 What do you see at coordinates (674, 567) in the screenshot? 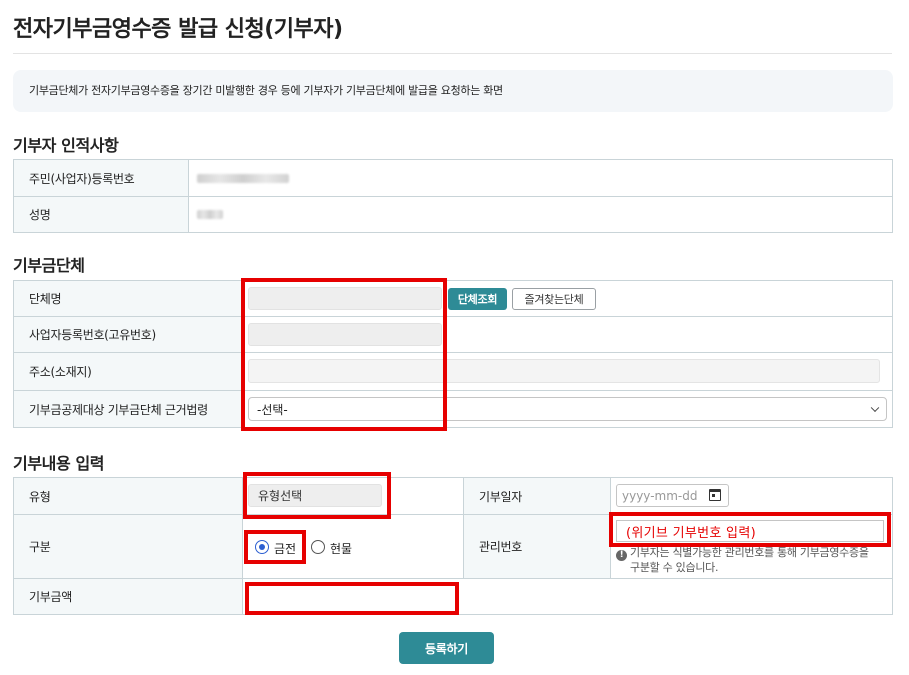
I see `mgmt-help-line2: 구분할 수 있습니다.` at bounding box center [674, 567].